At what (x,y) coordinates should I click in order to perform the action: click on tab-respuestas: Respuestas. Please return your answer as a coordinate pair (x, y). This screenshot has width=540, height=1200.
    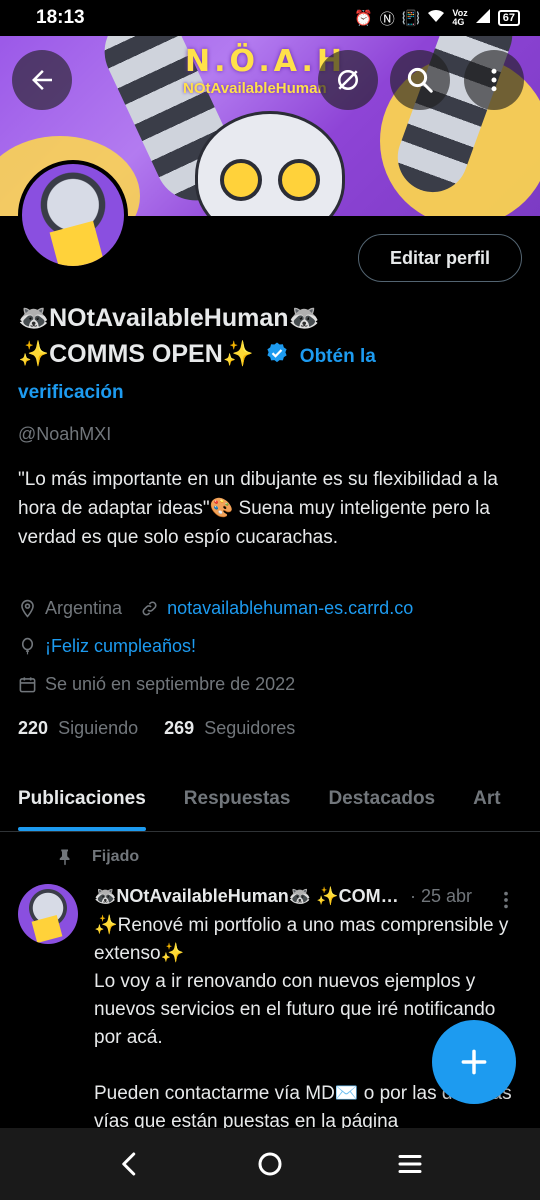
    Looking at the image, I should click on (237, 800).